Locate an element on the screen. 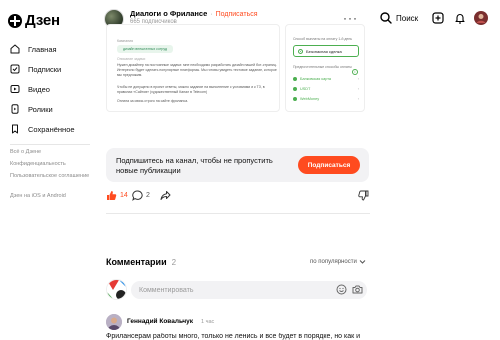 The image size is (500, 340). thumbs-down-icon is located at coordinates (363, 195).